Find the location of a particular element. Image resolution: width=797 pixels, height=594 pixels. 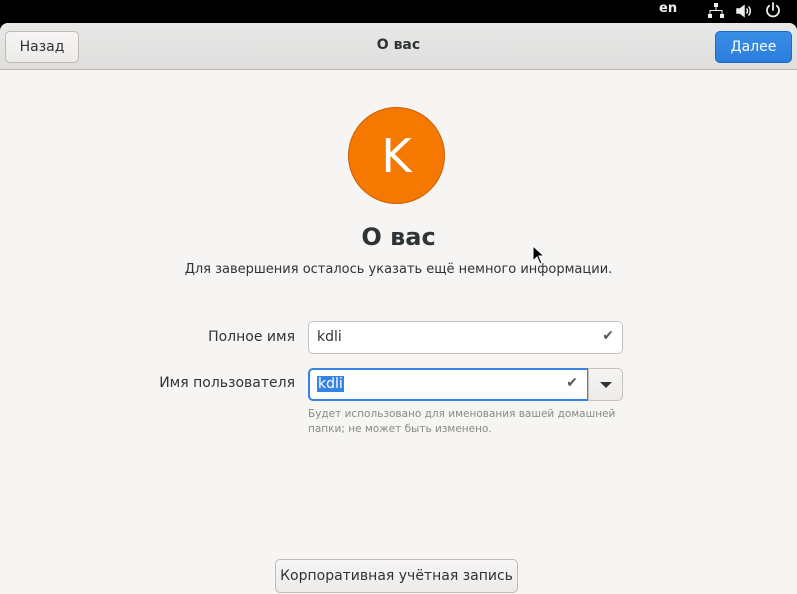

volume-icon is located at coordinates (744, 11).